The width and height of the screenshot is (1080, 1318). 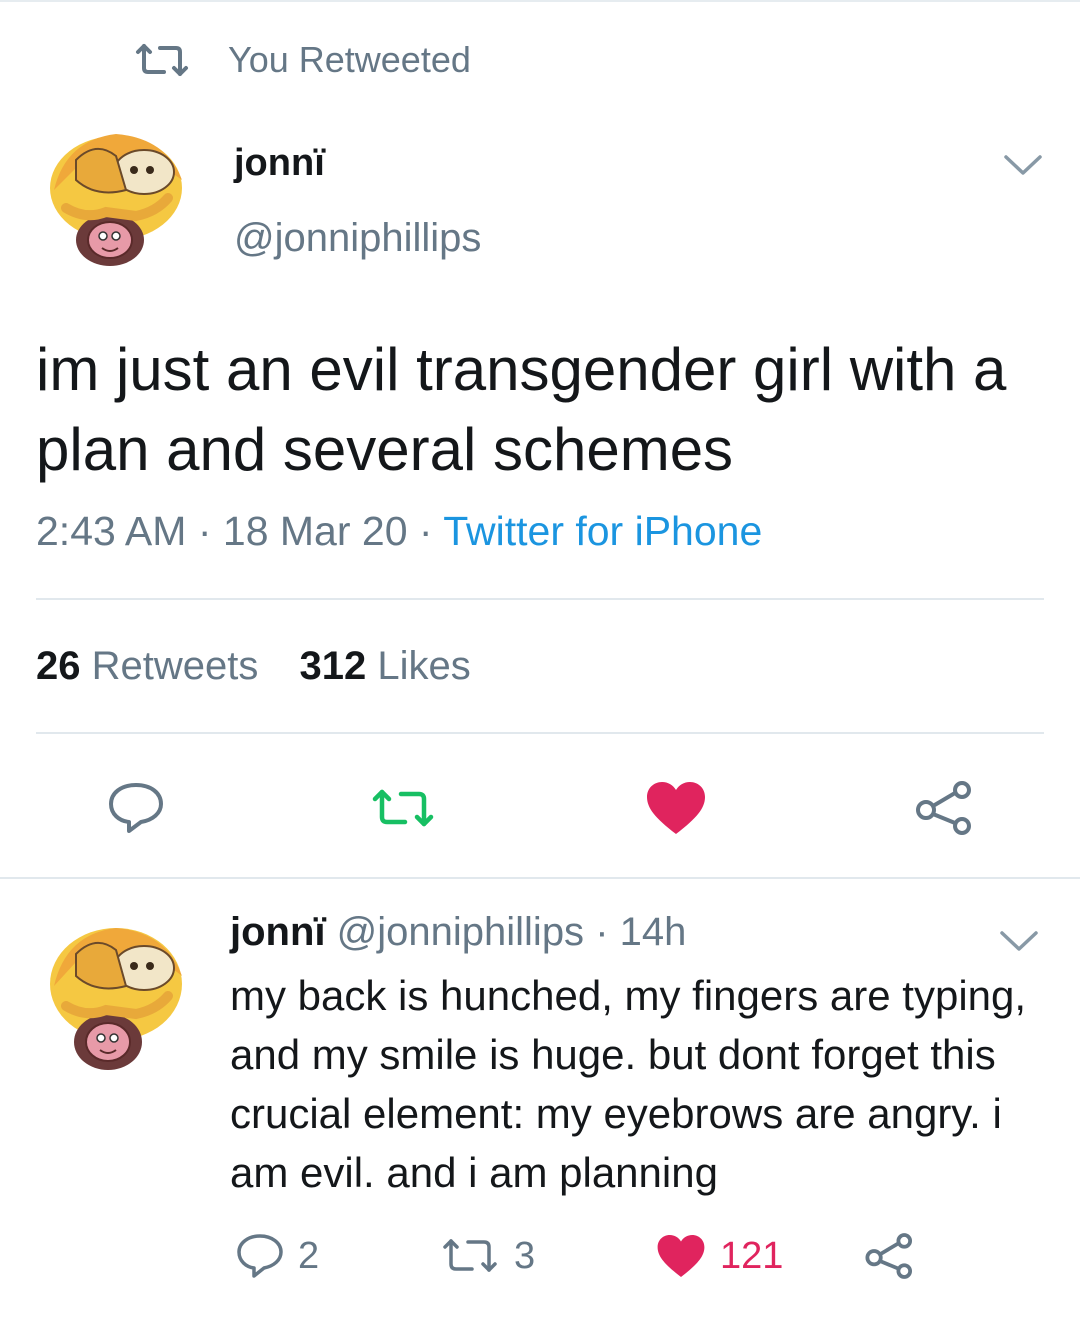 I want to click on engagement-stats: 26 Retweets 312 Likes, so click(x=253, y=666).